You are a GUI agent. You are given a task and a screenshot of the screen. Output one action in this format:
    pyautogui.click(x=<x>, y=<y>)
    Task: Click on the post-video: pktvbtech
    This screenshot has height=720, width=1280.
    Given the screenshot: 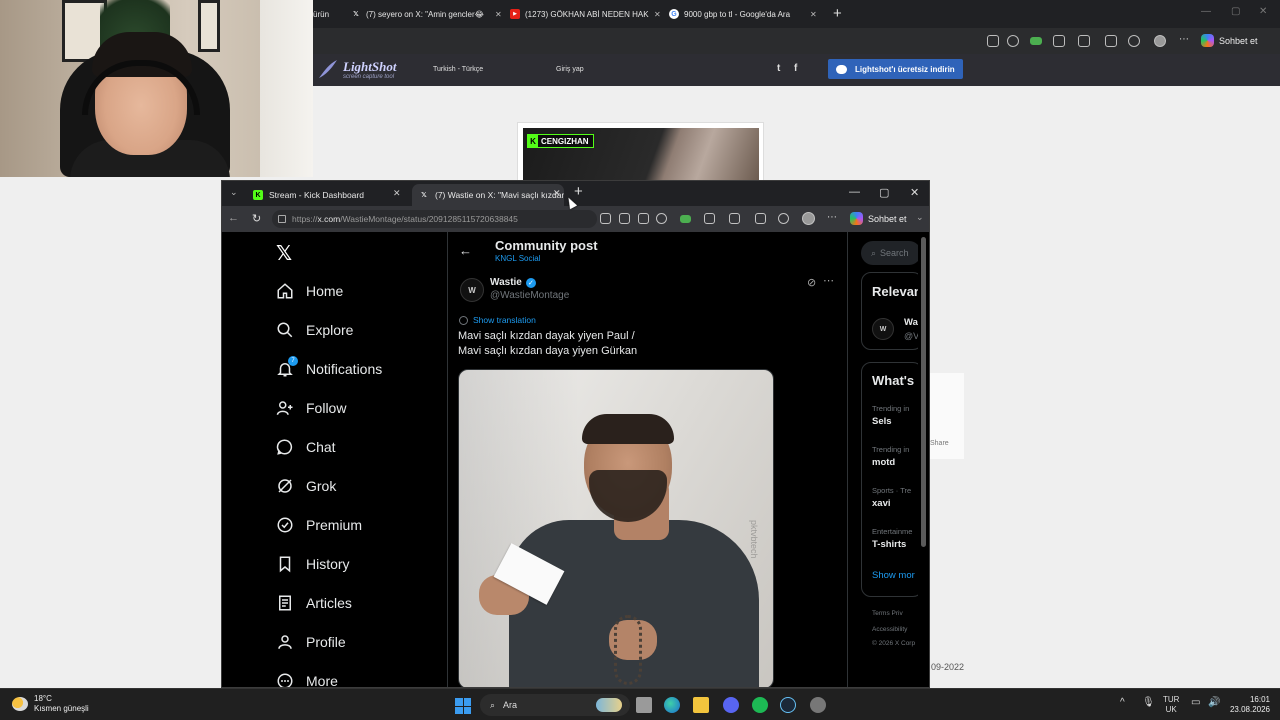 What is the action you would take?
    pyautogui.click(x=616, y=528)
    